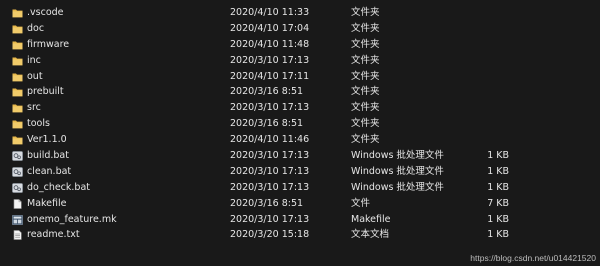 This screenshot has height=266, width=600. Describe the element at coordinates (361, 203) in the screenshot. I see `file-type: 文件` at that location.